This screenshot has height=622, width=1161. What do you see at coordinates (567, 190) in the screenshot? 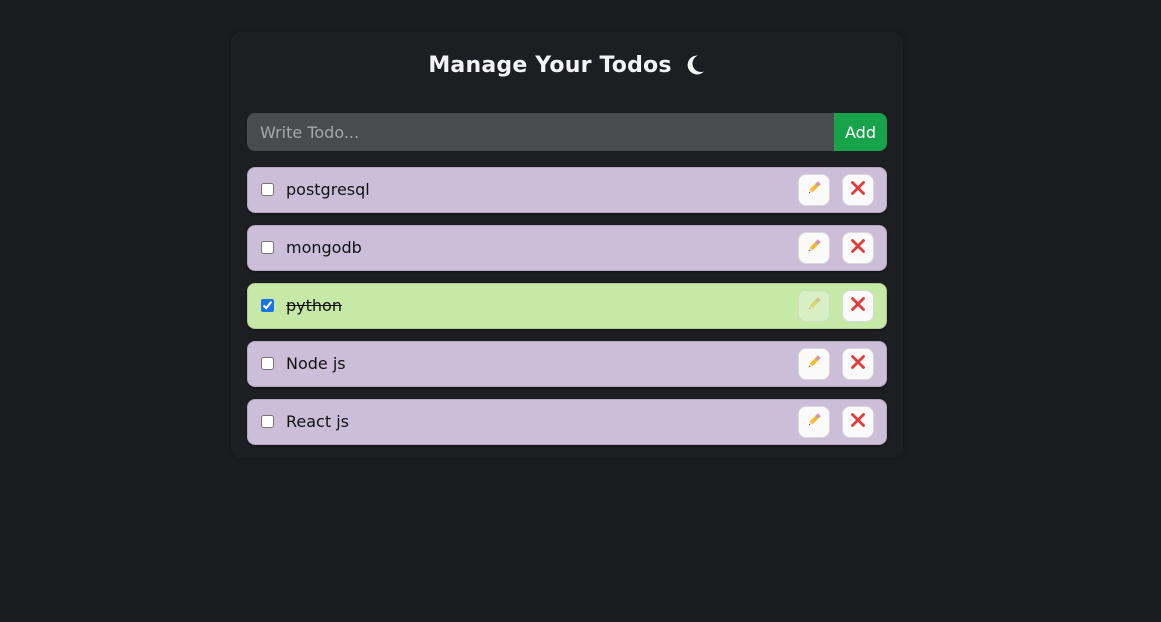
I see `todo-item: postgresql` at bounding box center [567, 190].